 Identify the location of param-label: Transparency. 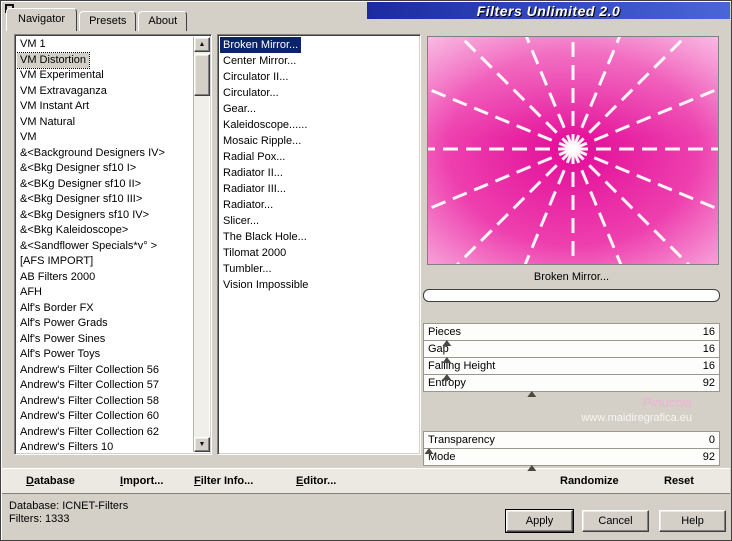
(461, 440).